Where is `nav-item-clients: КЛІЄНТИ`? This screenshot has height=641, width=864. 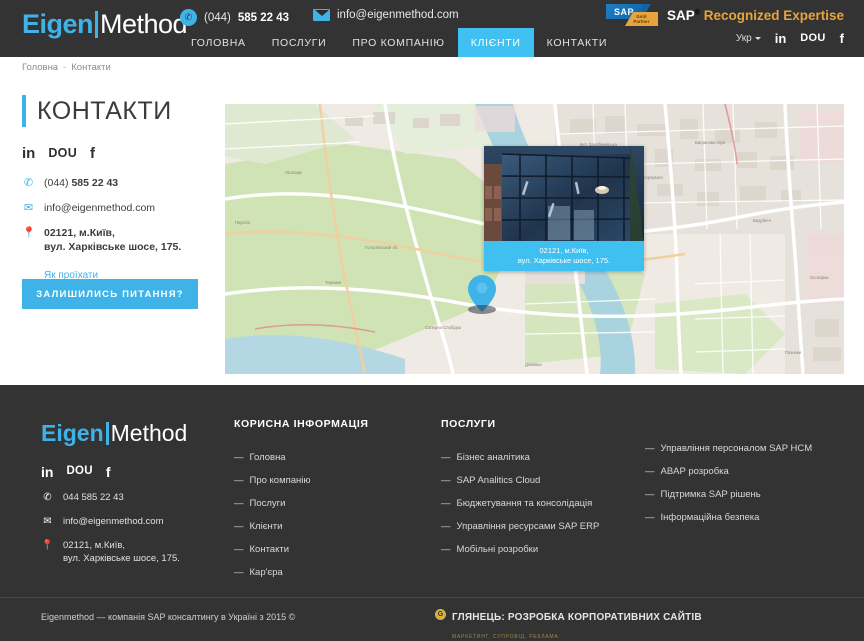
nav-item-clients: КЛІЄНТИ is located at coordinates (495, 42).